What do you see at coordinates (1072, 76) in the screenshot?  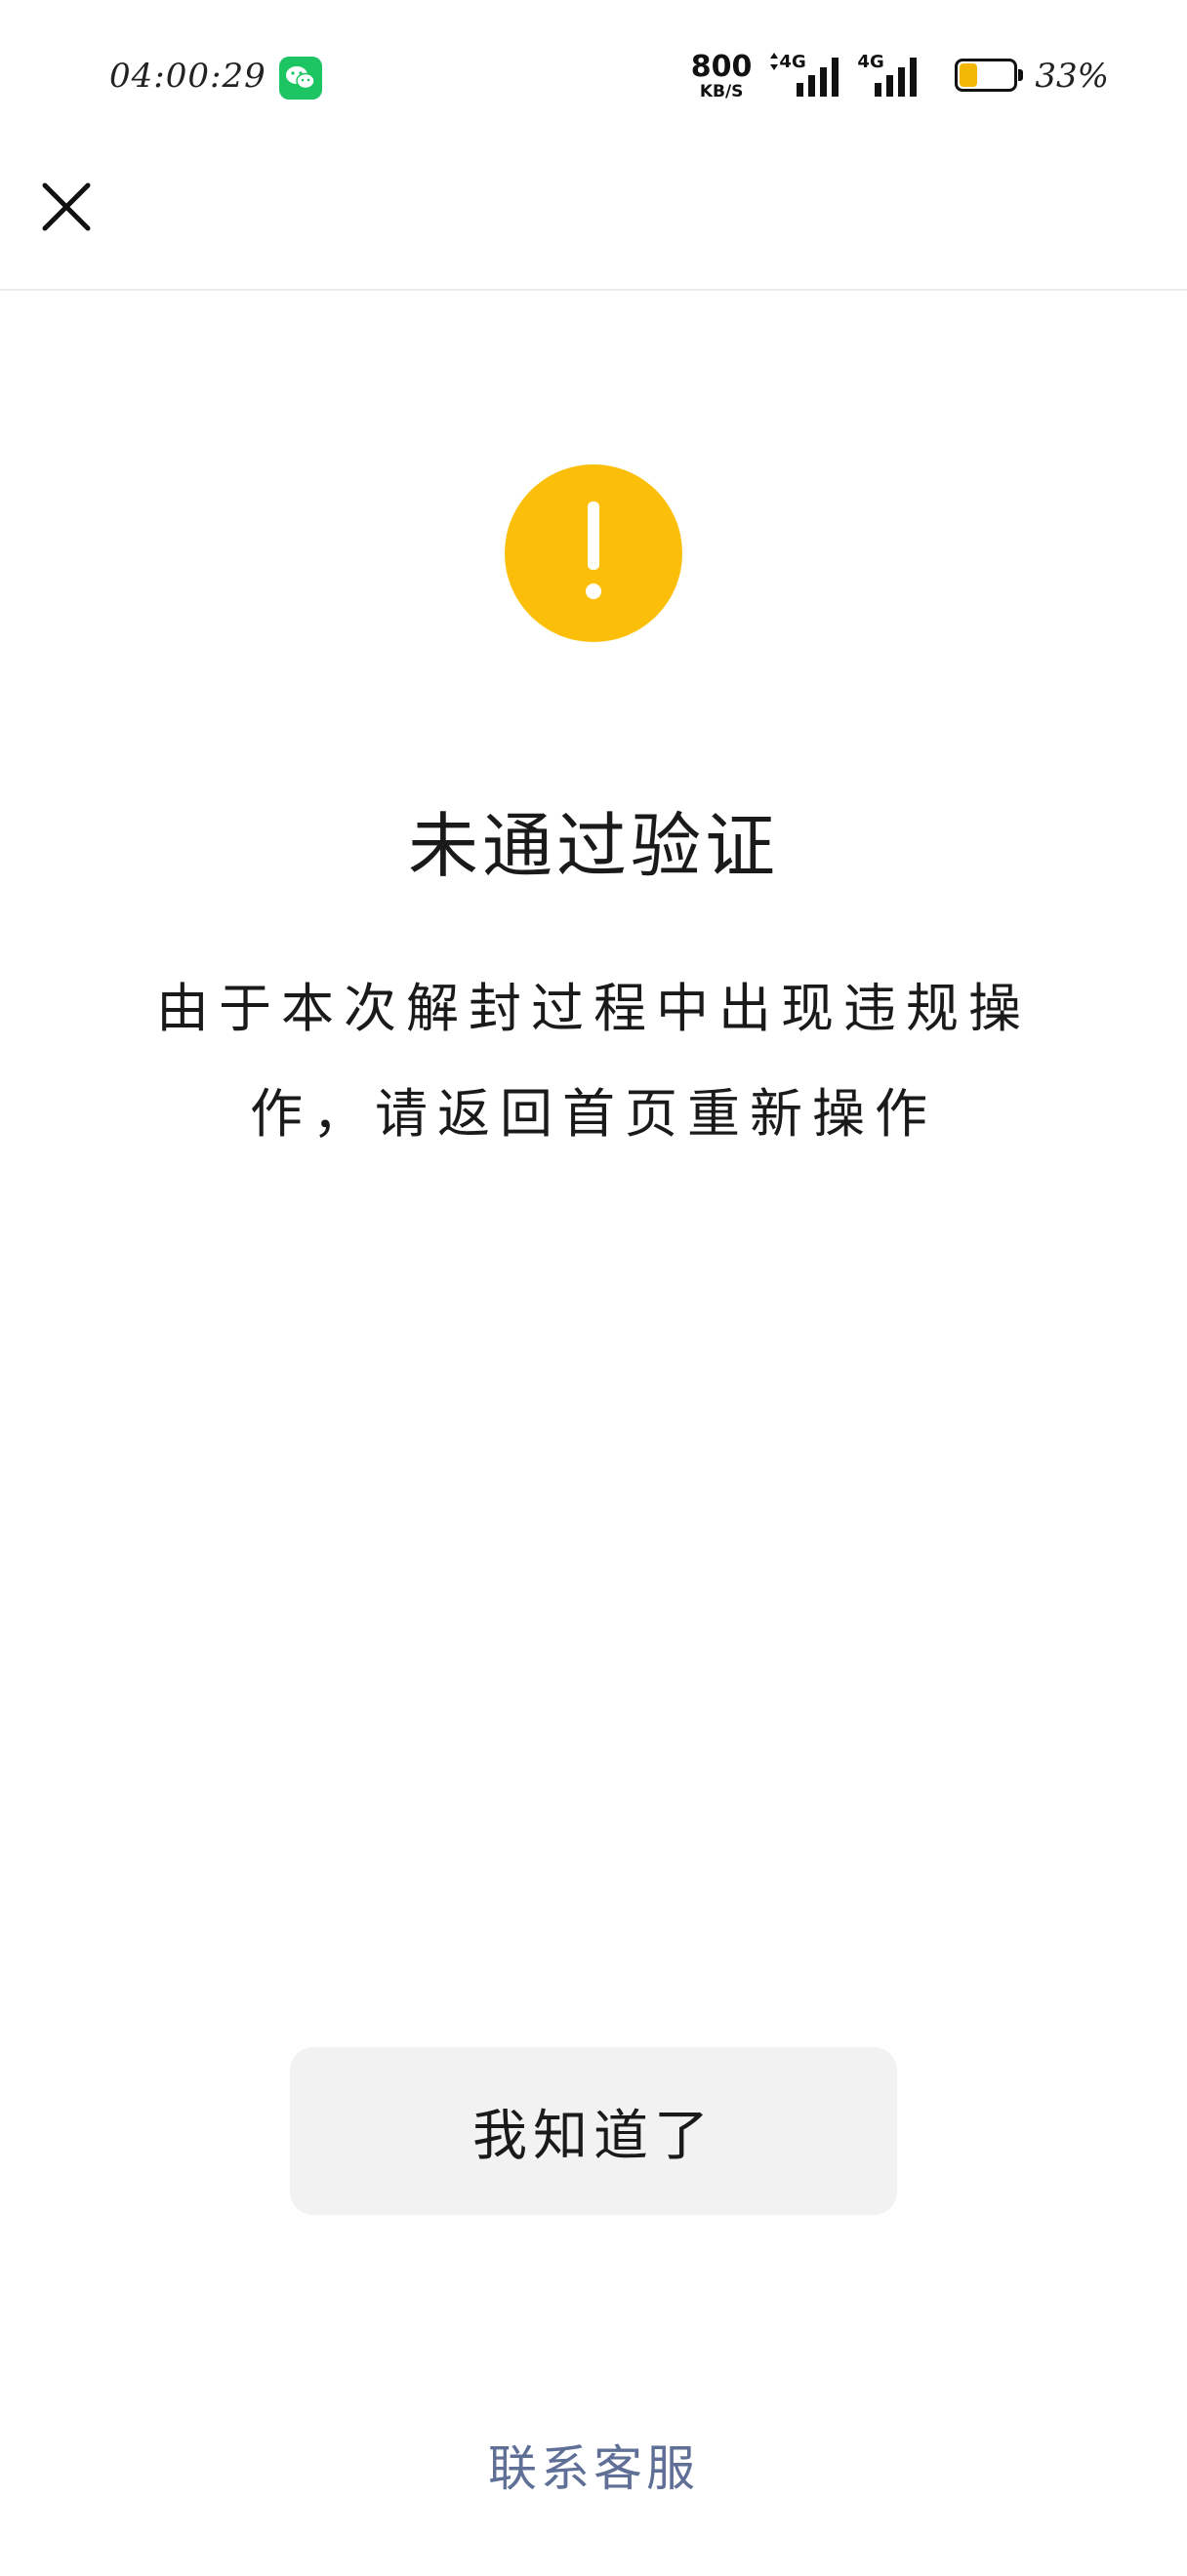 I see `battery-percent: 33%` at bounding box center [1072, 76].